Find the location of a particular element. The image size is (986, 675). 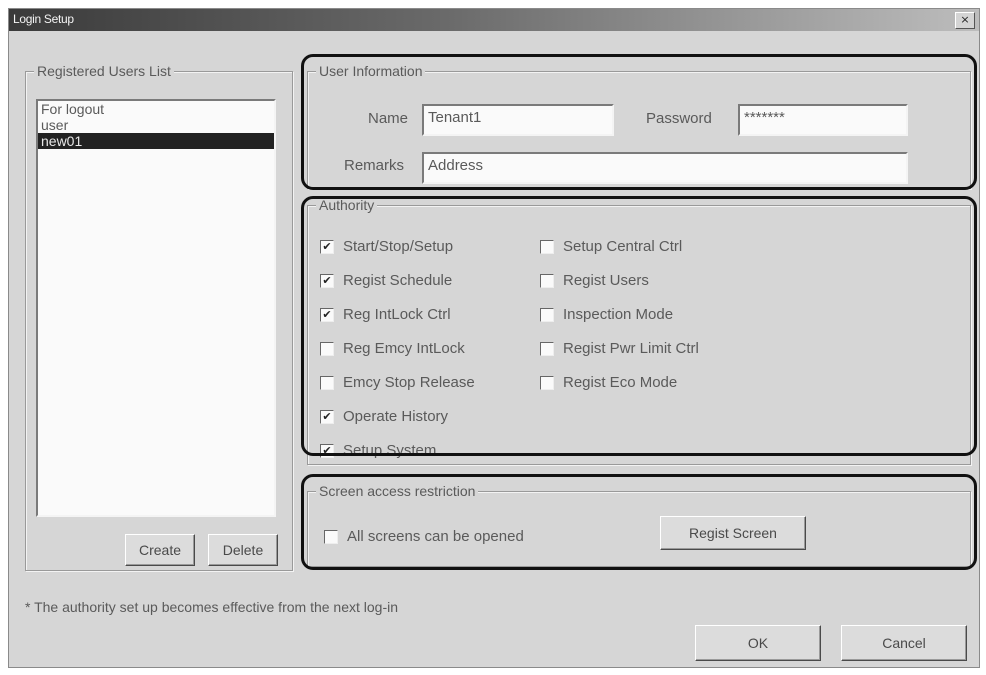

checkbox-label: Regist Pwr Limit Ctrl is located at coordinates (631, 348).